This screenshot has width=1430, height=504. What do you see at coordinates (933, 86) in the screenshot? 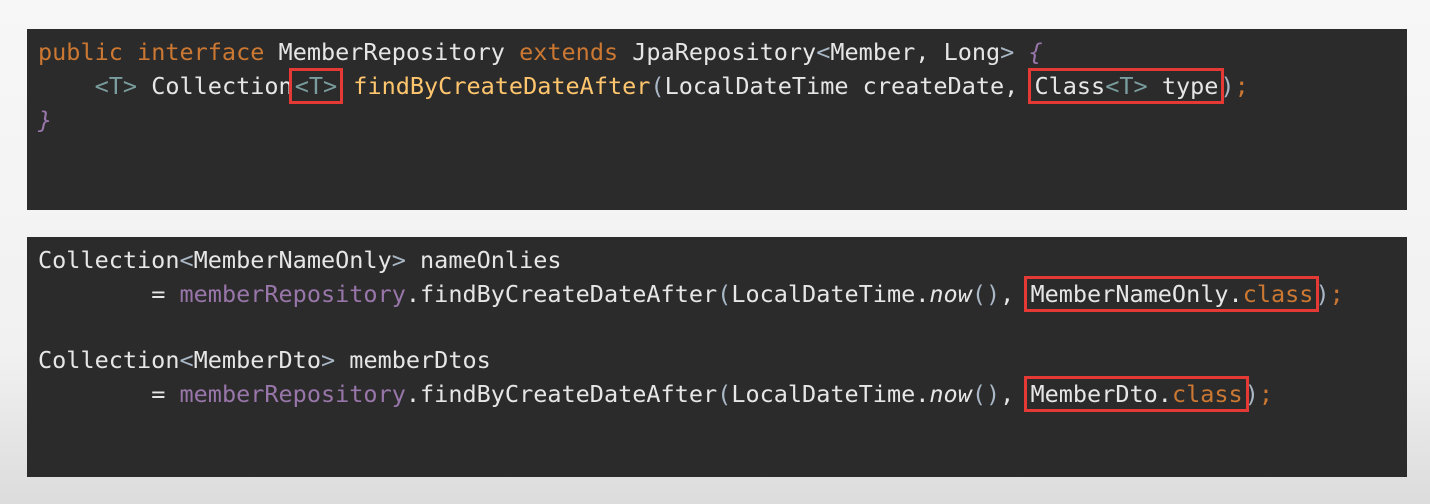
I see `param1-name: createDate` at bounding box center [933, 86].